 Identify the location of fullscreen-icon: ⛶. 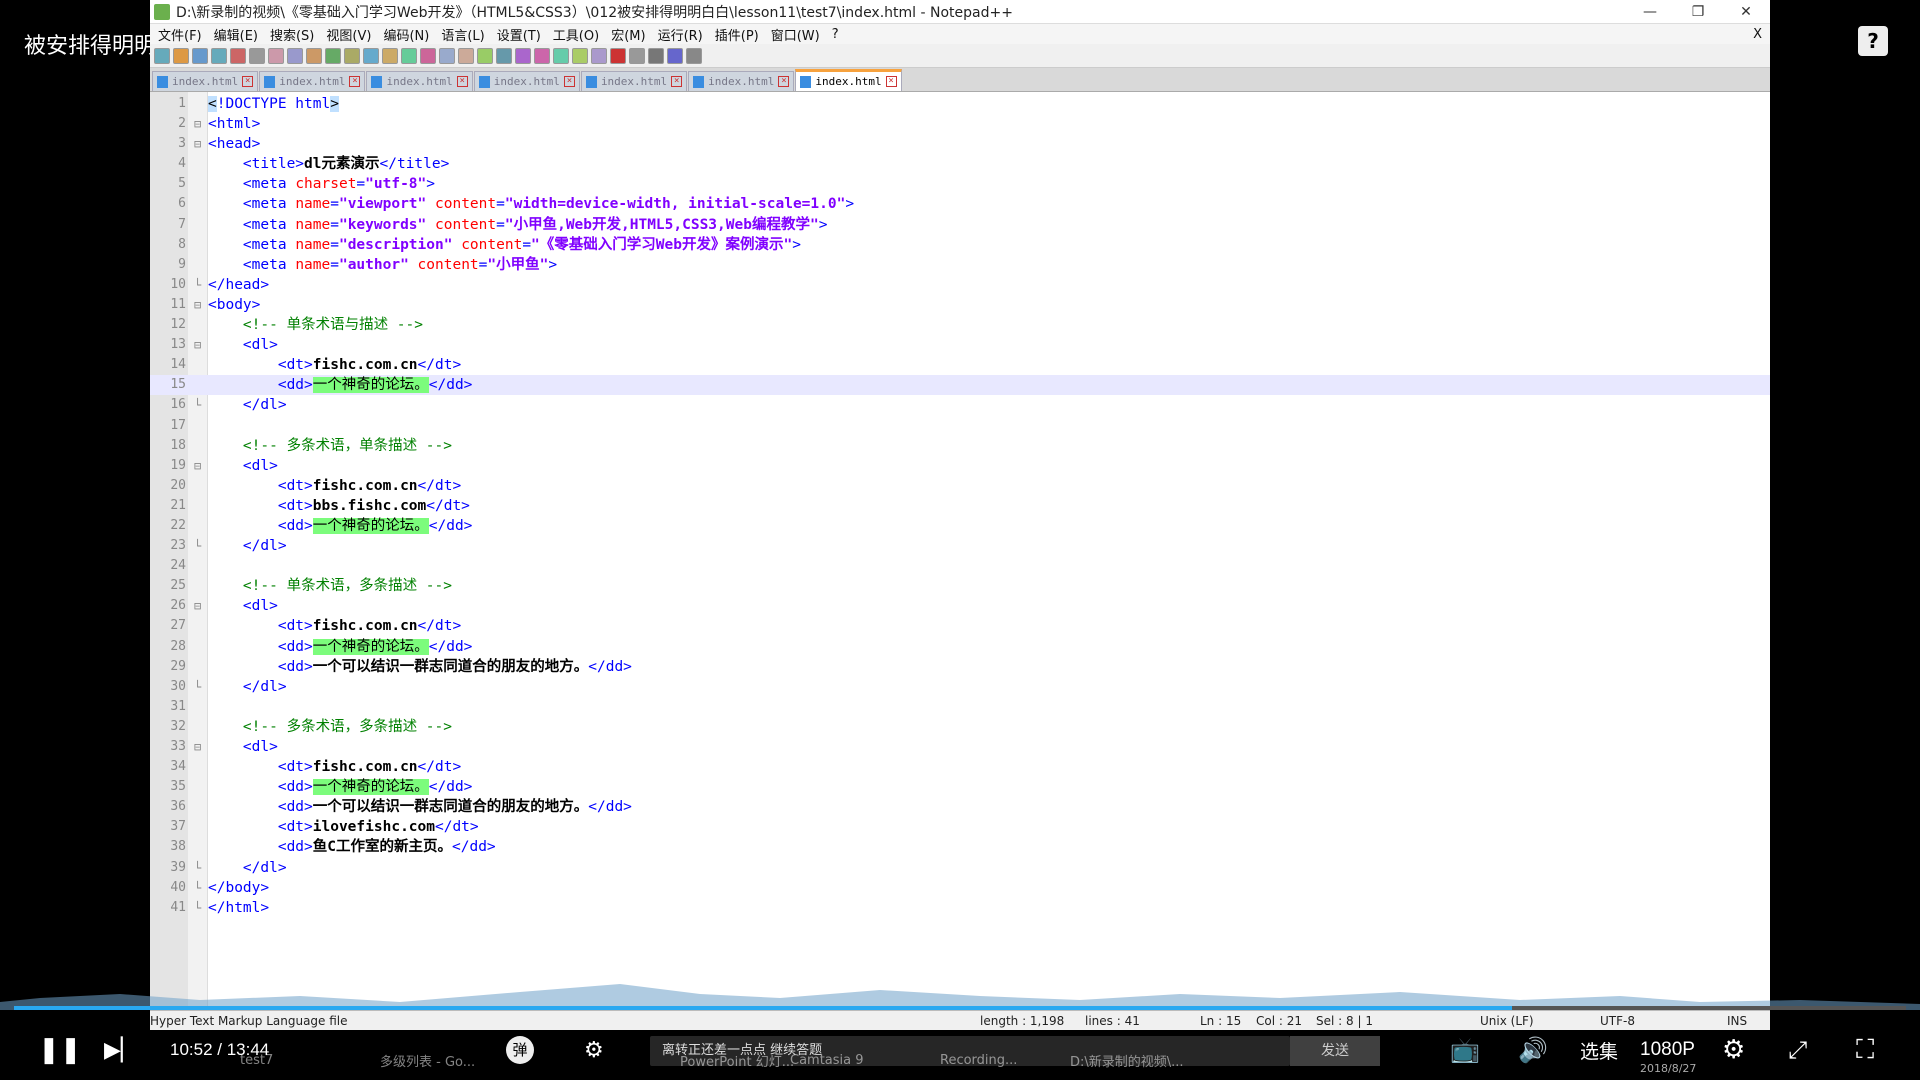
(1865, 1050).